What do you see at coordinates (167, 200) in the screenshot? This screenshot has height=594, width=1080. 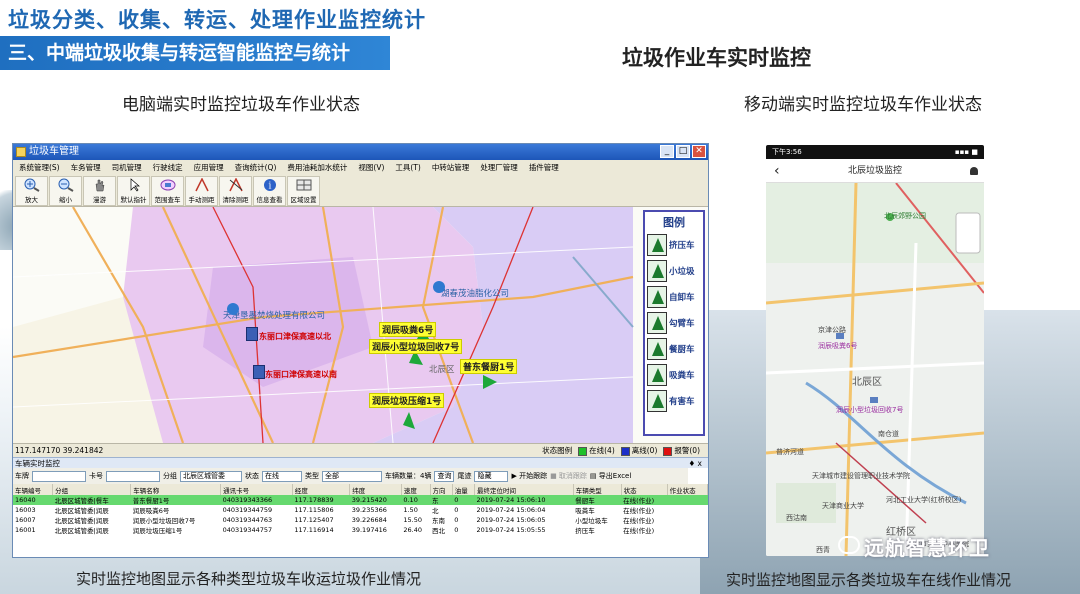 I see `tool-label: 范围查车` at bounding box center [167, 200].